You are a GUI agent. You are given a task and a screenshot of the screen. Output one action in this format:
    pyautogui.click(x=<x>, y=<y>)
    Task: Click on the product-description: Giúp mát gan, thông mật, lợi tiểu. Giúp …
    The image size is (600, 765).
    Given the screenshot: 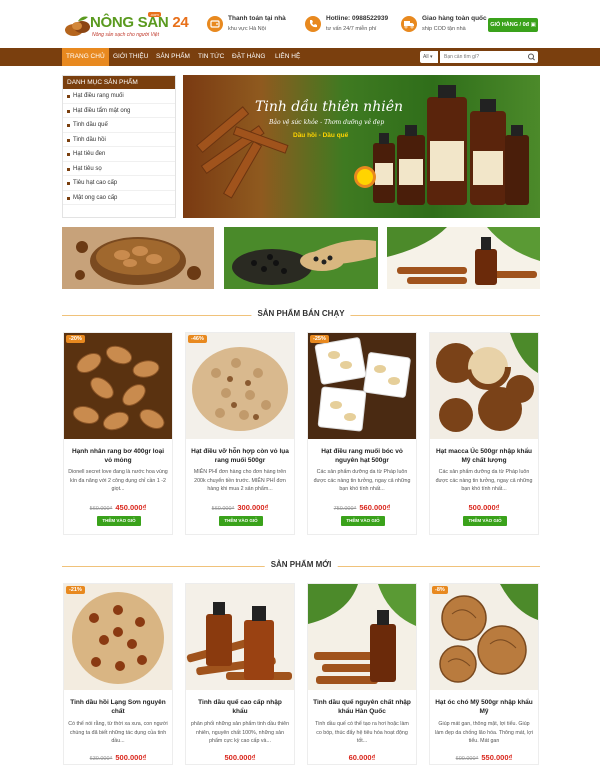 What is the action you would take?
    pyautogui.click(x=484, y=732)
    